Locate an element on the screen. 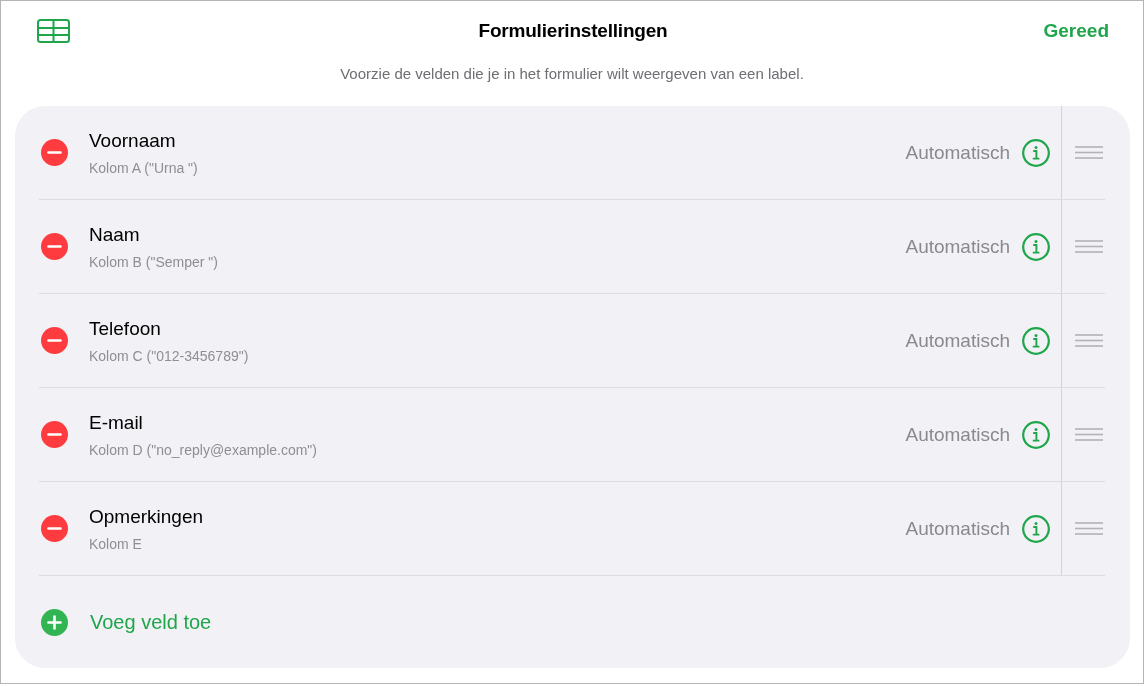 The image size is (1146, 686). field-label: Naam is located at coordinates (114, 234).